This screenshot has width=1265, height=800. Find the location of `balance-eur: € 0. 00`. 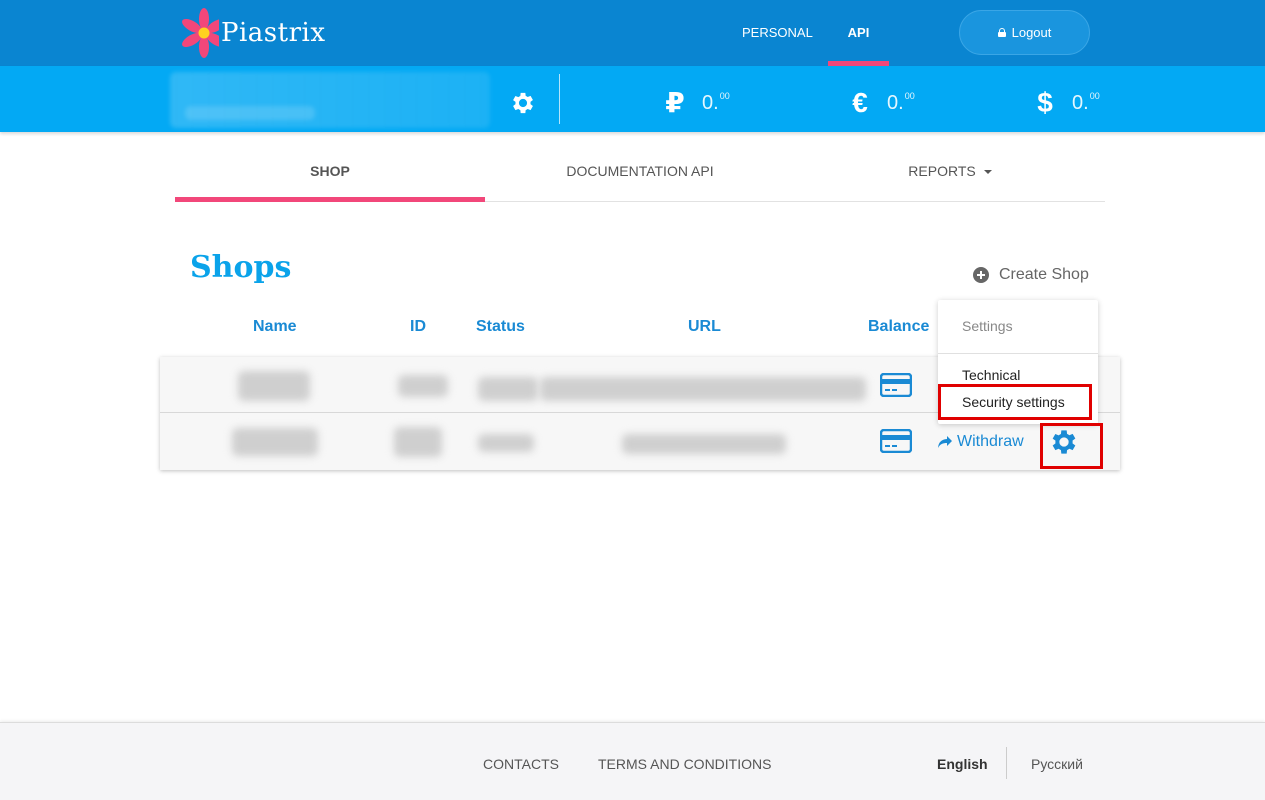

balance-eur: € 0. 00 is located at coordinates (880, 103).